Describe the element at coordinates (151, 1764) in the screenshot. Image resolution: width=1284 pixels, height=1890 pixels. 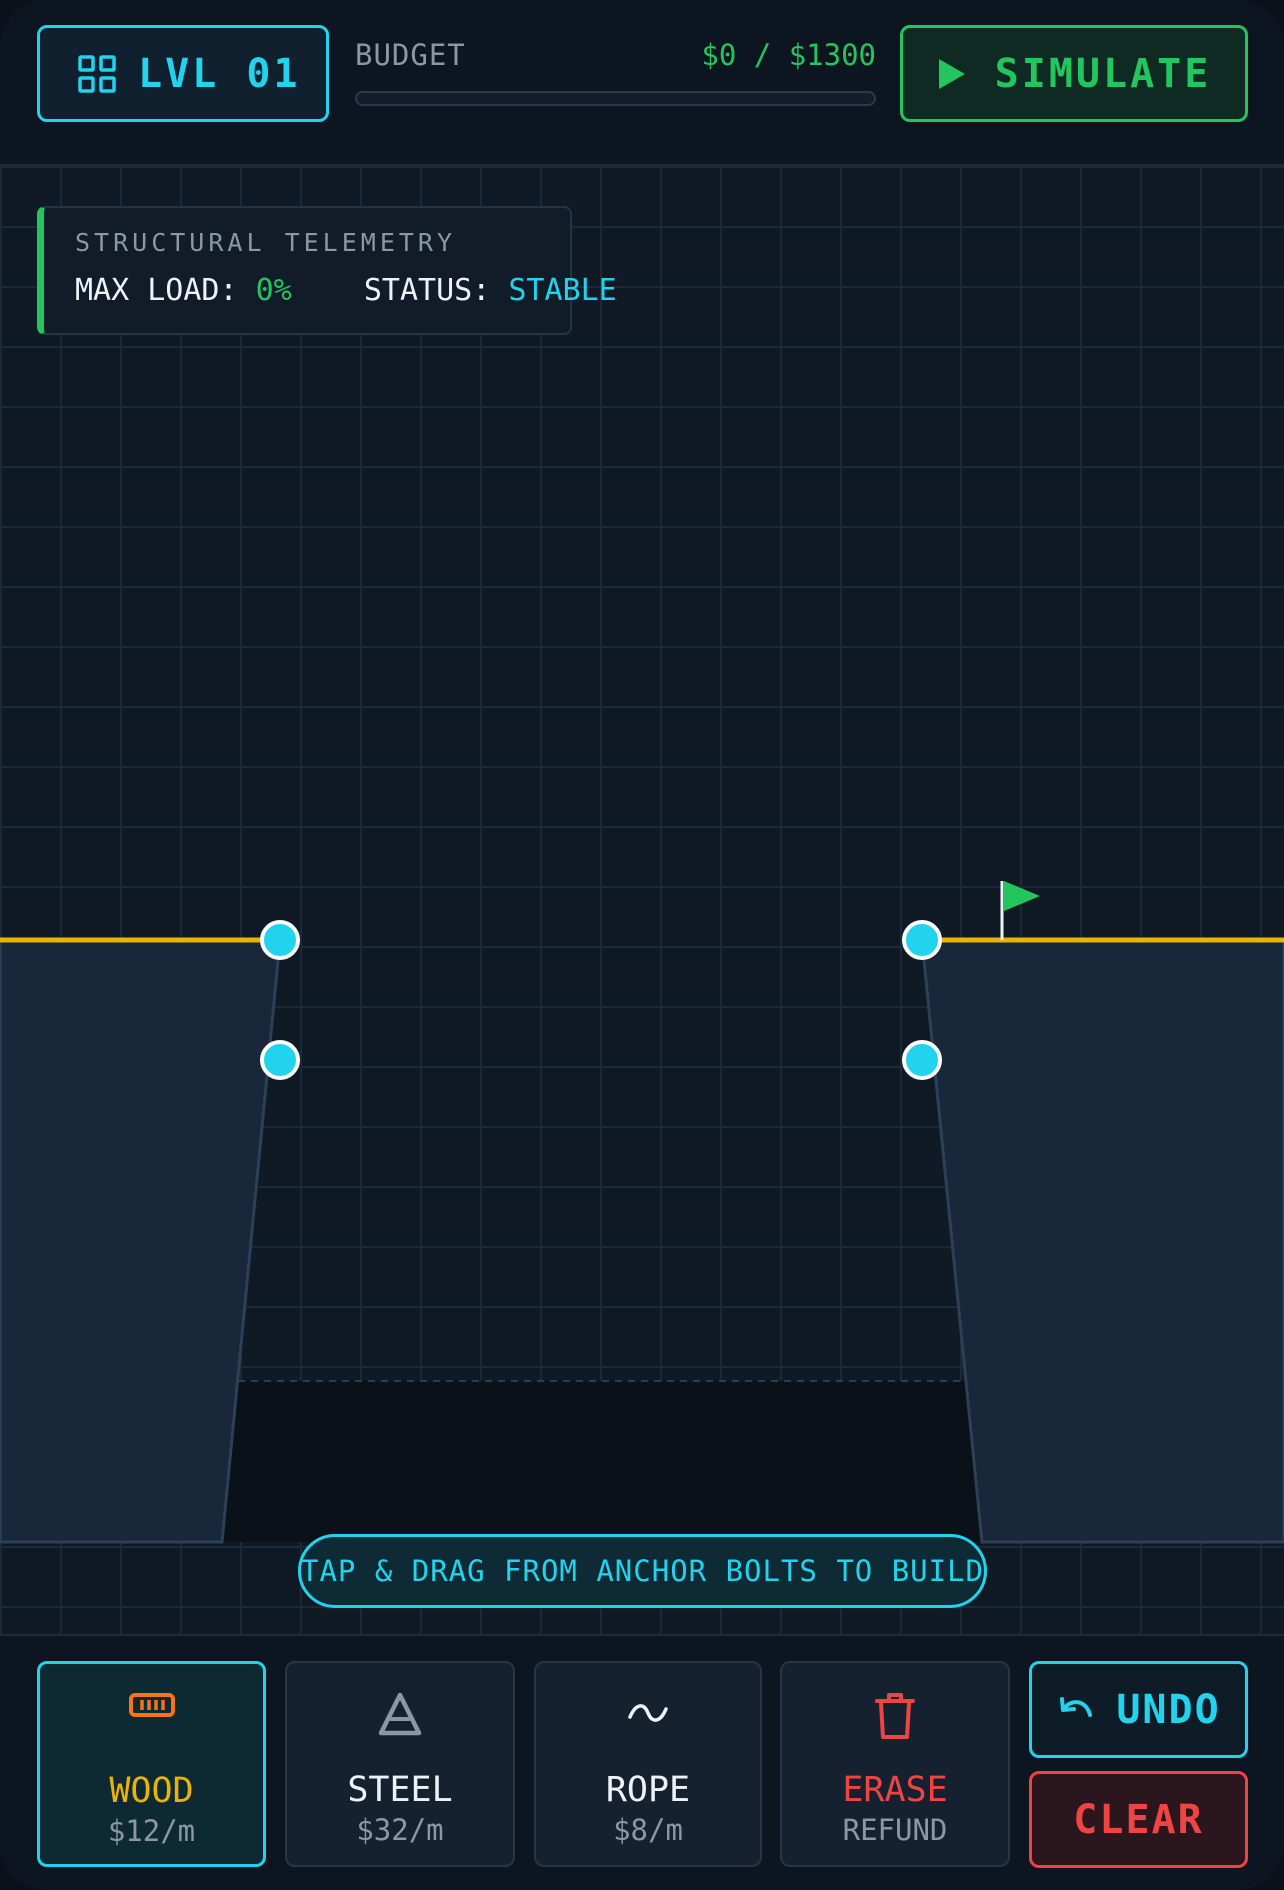
I see `tool-wood: WOOD $12/m` at that location.